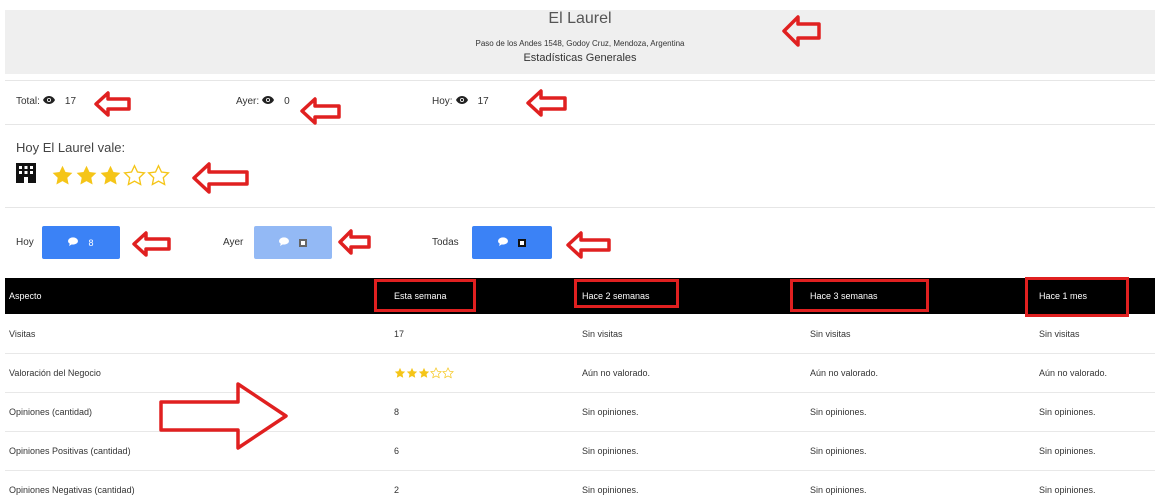 This screenshot has height=495, width=1155. Describe the element at coordinates (70, 451) in the screenshot. I see `table-cell: Opiniones Positivas (cantidad)` at that location.